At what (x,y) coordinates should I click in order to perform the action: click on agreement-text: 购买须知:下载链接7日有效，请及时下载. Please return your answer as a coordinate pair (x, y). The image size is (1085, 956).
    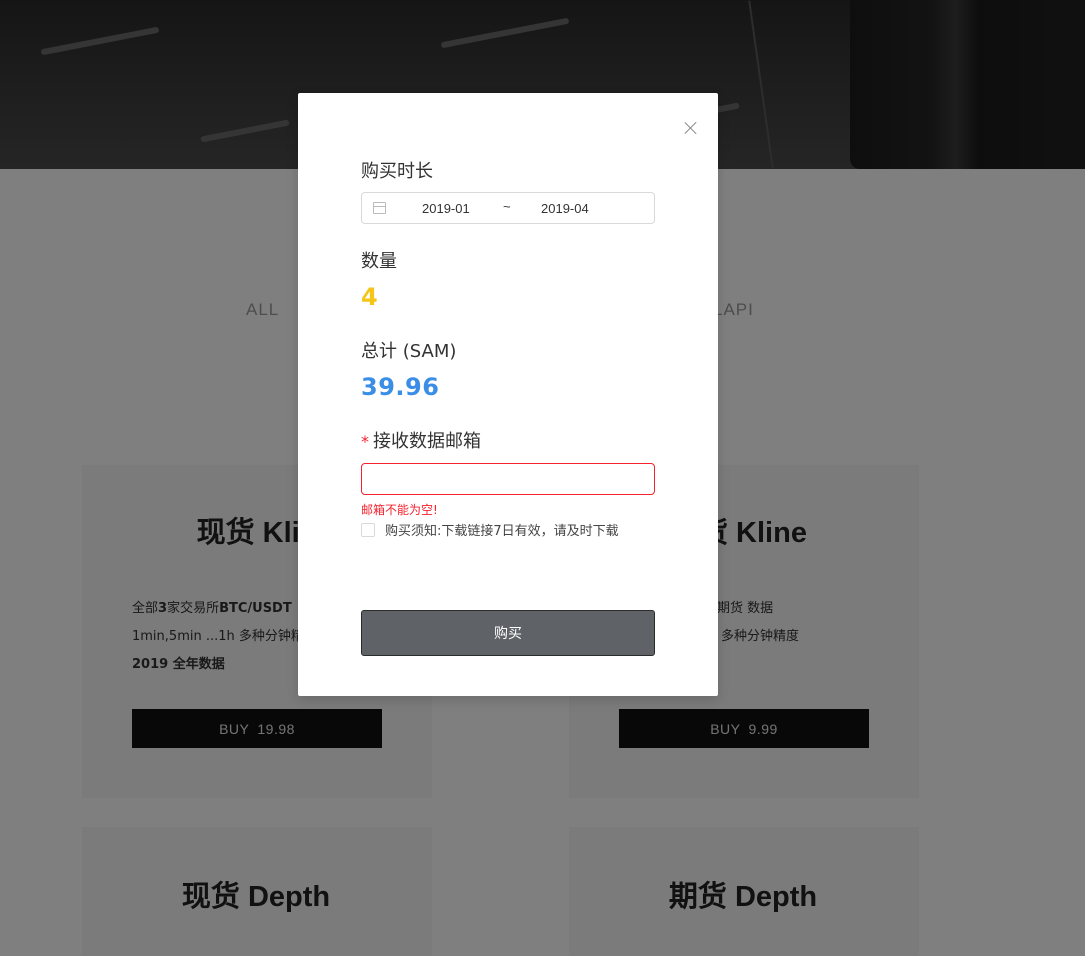
    Looking at the image, I should click on (502, 531).